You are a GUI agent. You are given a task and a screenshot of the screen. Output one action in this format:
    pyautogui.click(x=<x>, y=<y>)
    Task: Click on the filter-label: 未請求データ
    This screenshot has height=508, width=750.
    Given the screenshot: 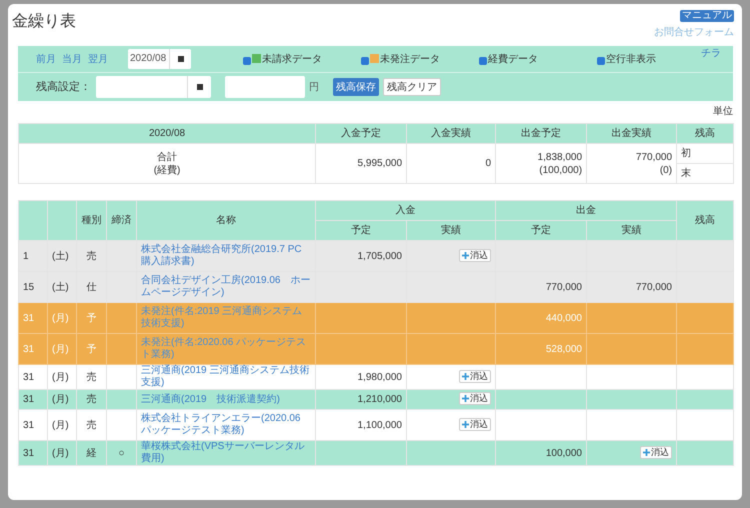 What is the action you would take?
    pyautogui.click(x=292, y=59)
    